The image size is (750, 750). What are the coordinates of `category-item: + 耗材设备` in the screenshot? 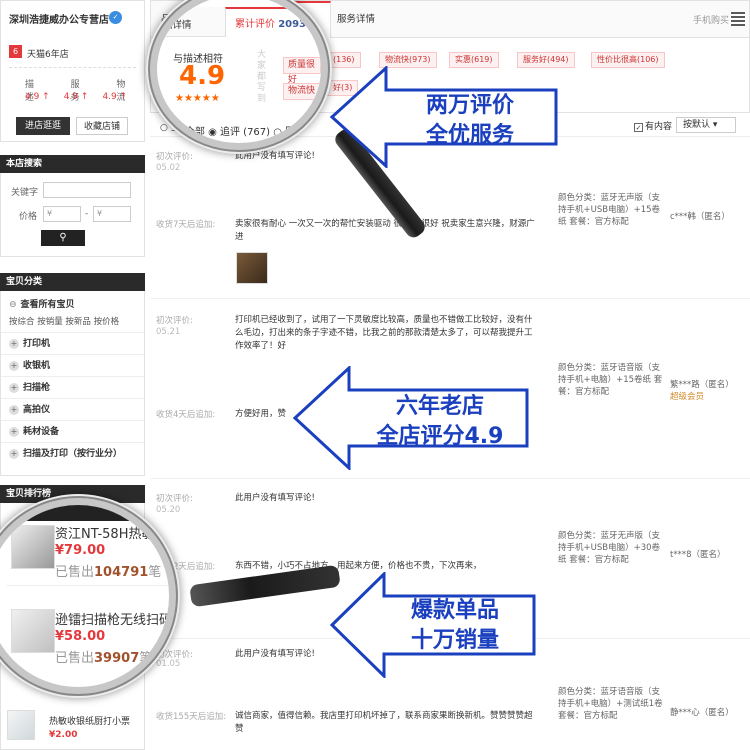 It's located at (72, 431).